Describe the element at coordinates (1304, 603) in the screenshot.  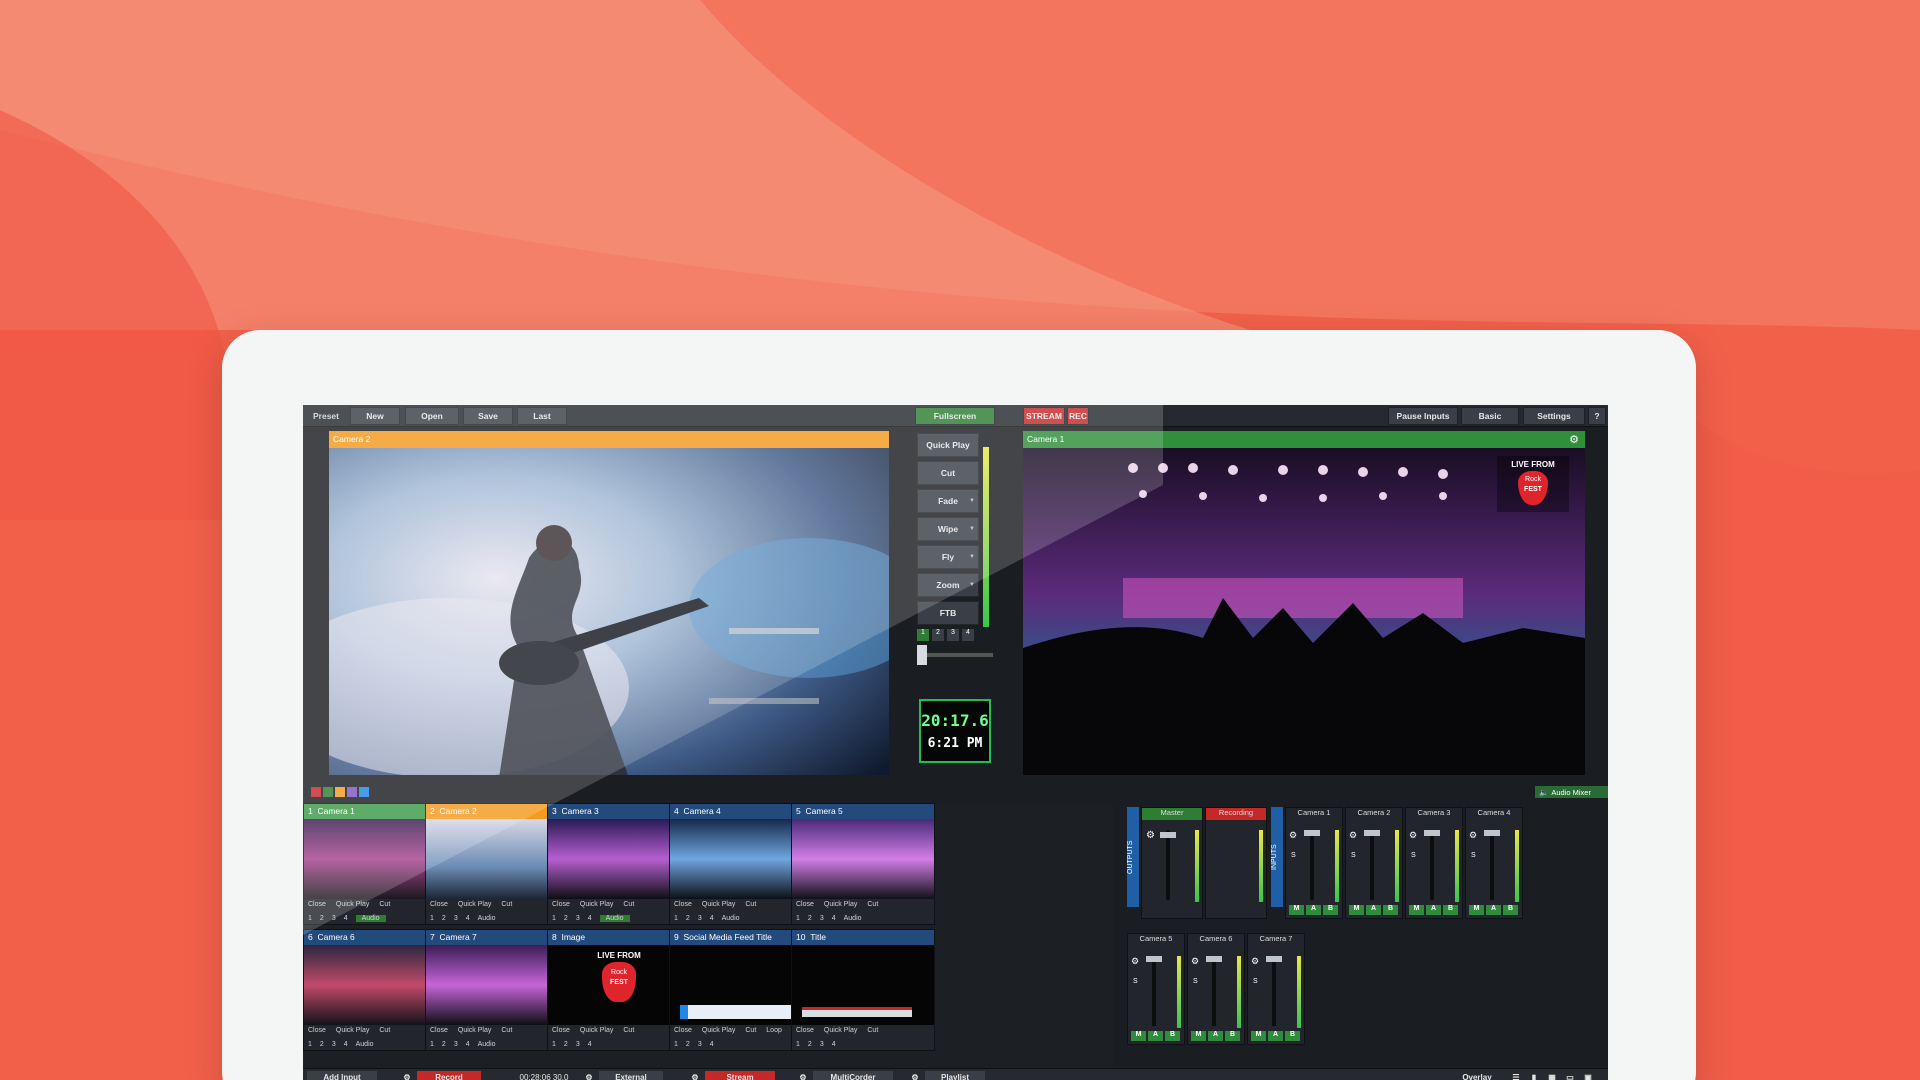
I see `output-panel: Camera 1 ⚙ LIVE FROM Rock FEST` at that location.